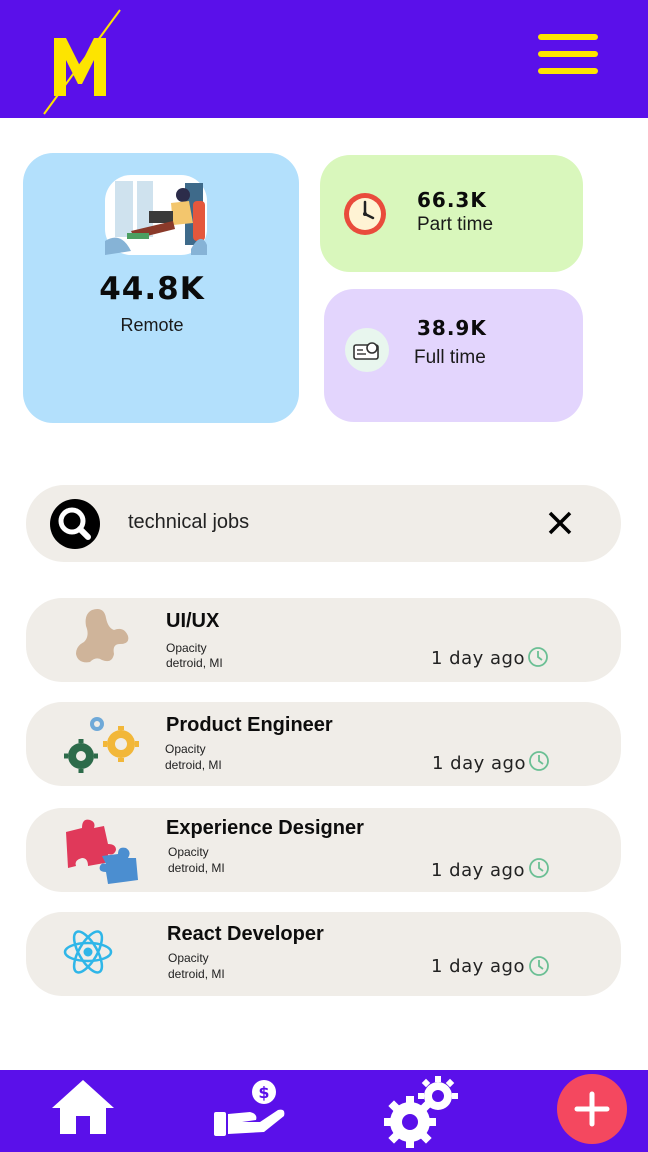 This screenshot has width=648, height=1152. What do you see at coordinates (88, 952) in the screenshot?
I see `react-atom-icon` at bounding box center [88, 952].